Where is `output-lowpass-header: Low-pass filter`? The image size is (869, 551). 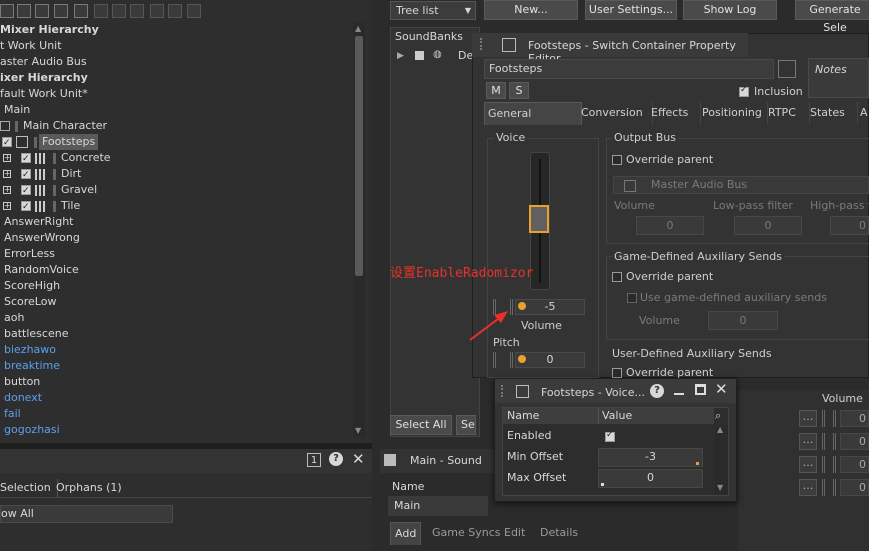 output-lowpass-header: Low-pass filter is located at coordinates (753, 205).